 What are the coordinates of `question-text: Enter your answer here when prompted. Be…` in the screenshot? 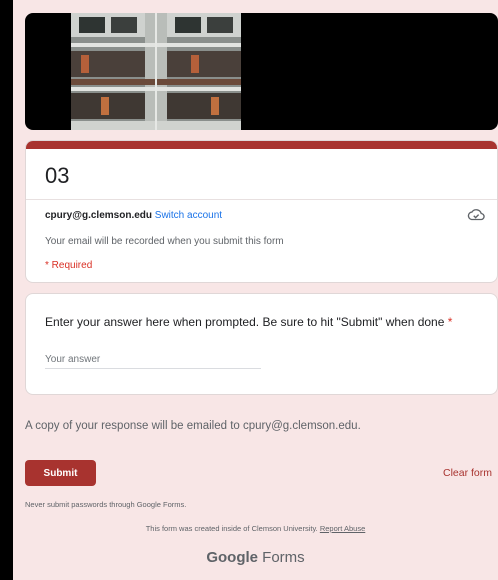 It's located at (245, 322).